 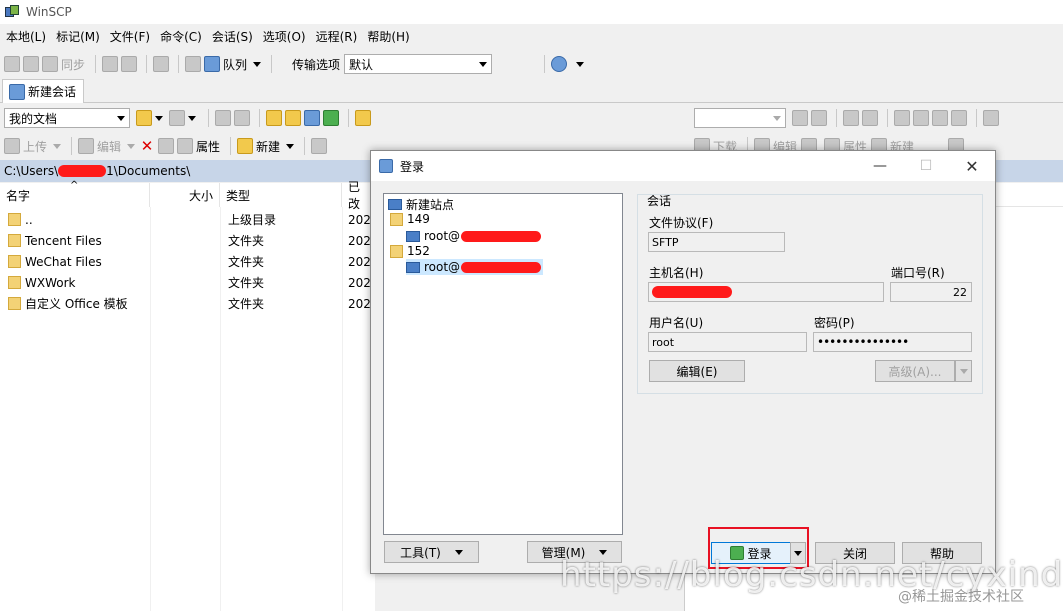 What do you see at coordinates (75, 193) in the screenshot?
I see `column-name: 名字 ^` at bounding box center [75, 193].